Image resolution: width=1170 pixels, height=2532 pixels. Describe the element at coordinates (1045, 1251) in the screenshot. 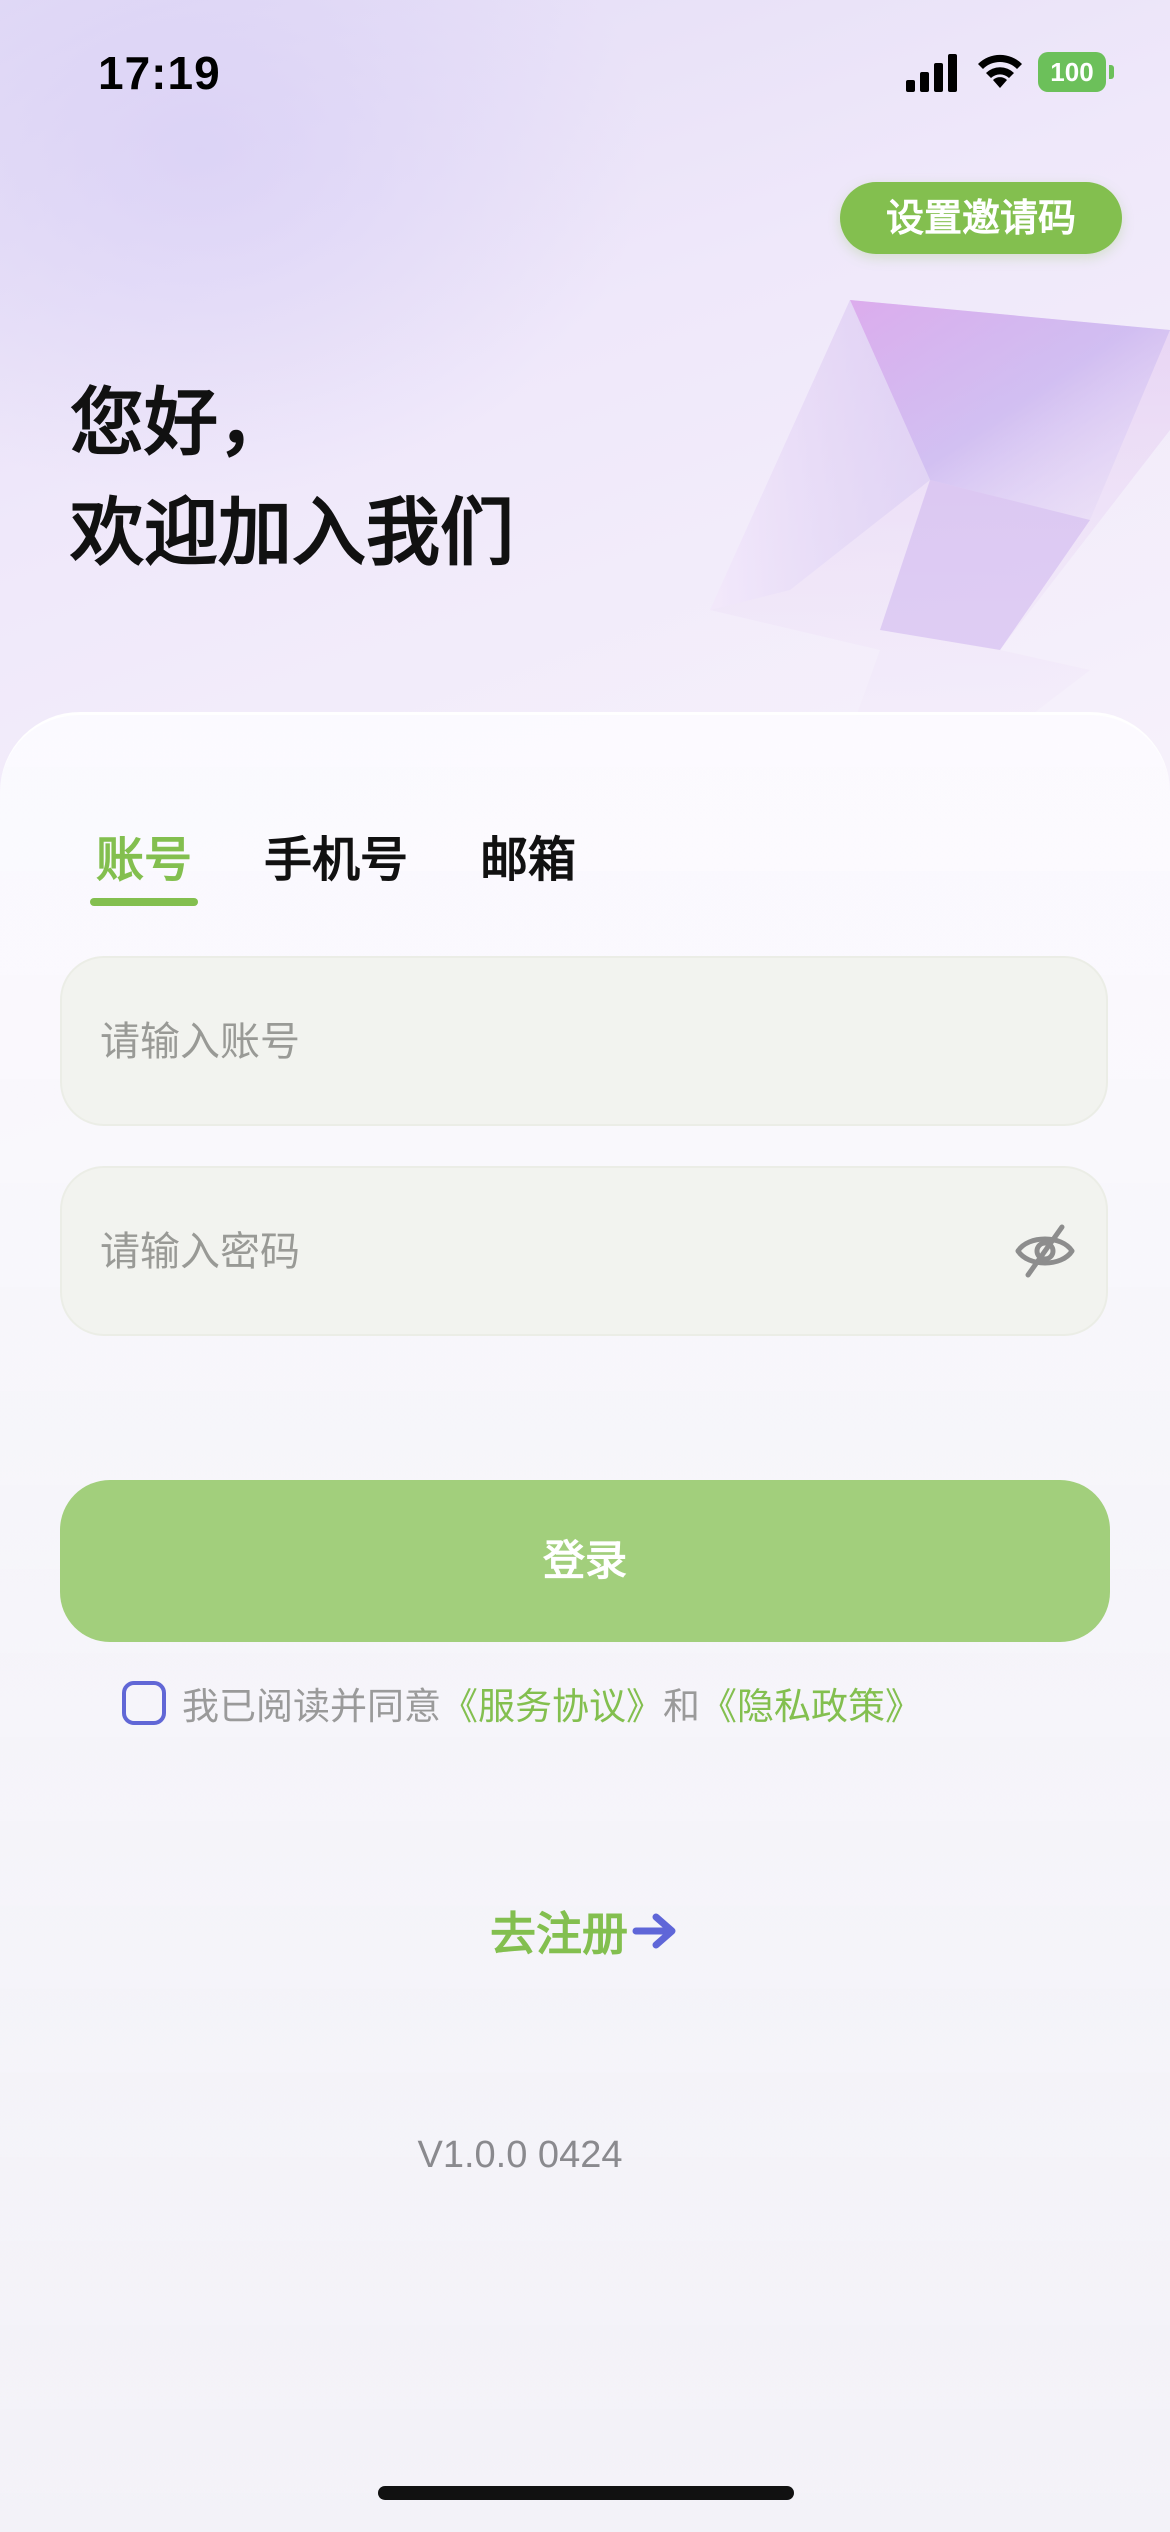

I see `eye-slash-icon` at that location.